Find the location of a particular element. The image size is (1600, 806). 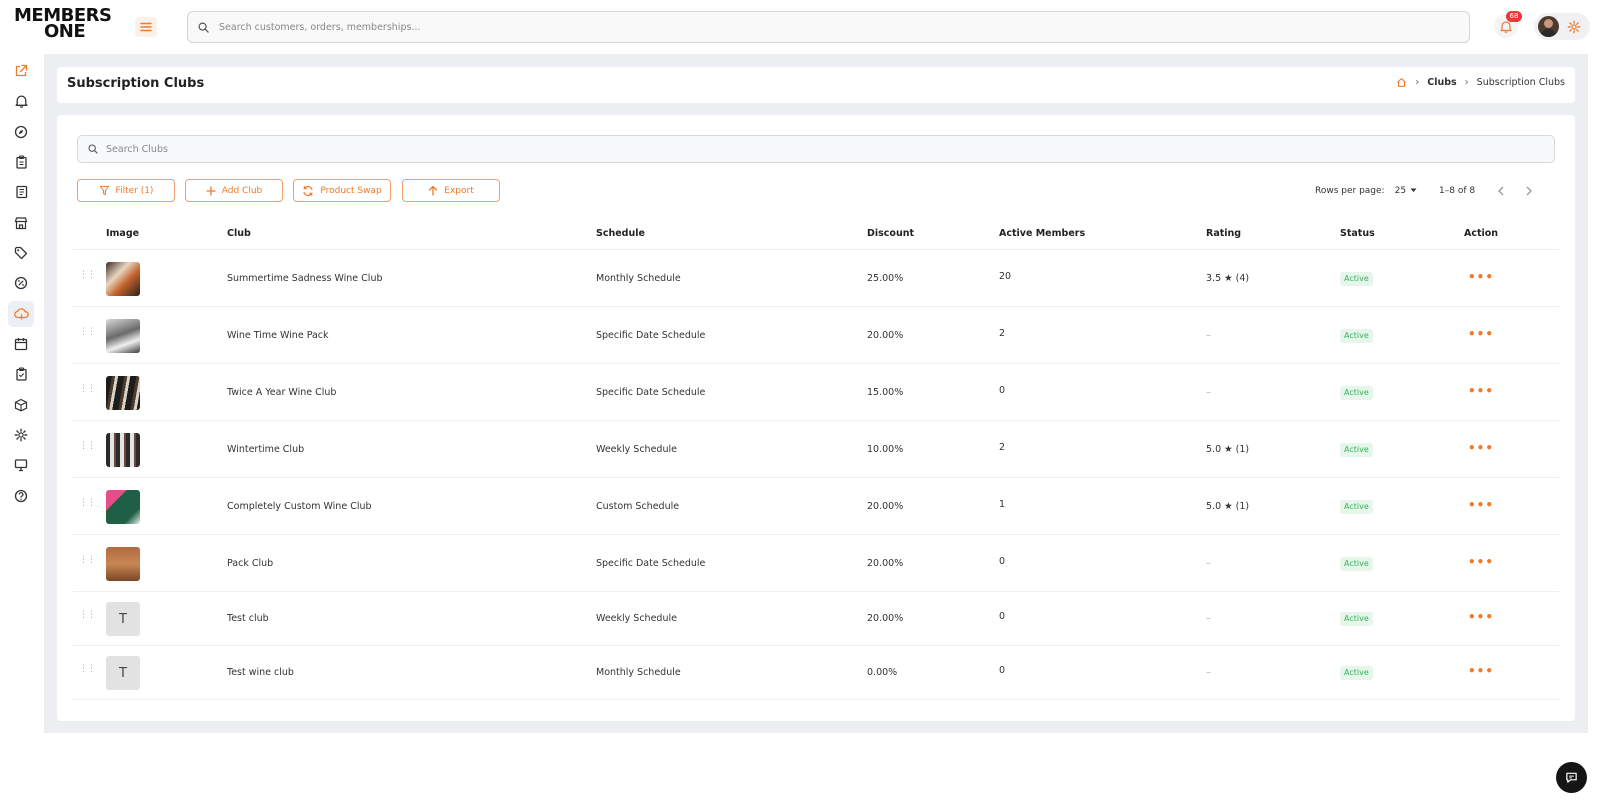

sidebar-item-products is located at coordinates (21, 253).